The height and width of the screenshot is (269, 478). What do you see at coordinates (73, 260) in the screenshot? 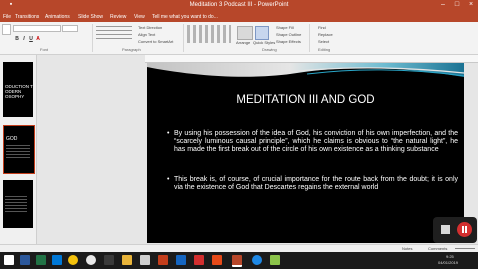
I see `chrome-icon` at bounding box center [73, 260].